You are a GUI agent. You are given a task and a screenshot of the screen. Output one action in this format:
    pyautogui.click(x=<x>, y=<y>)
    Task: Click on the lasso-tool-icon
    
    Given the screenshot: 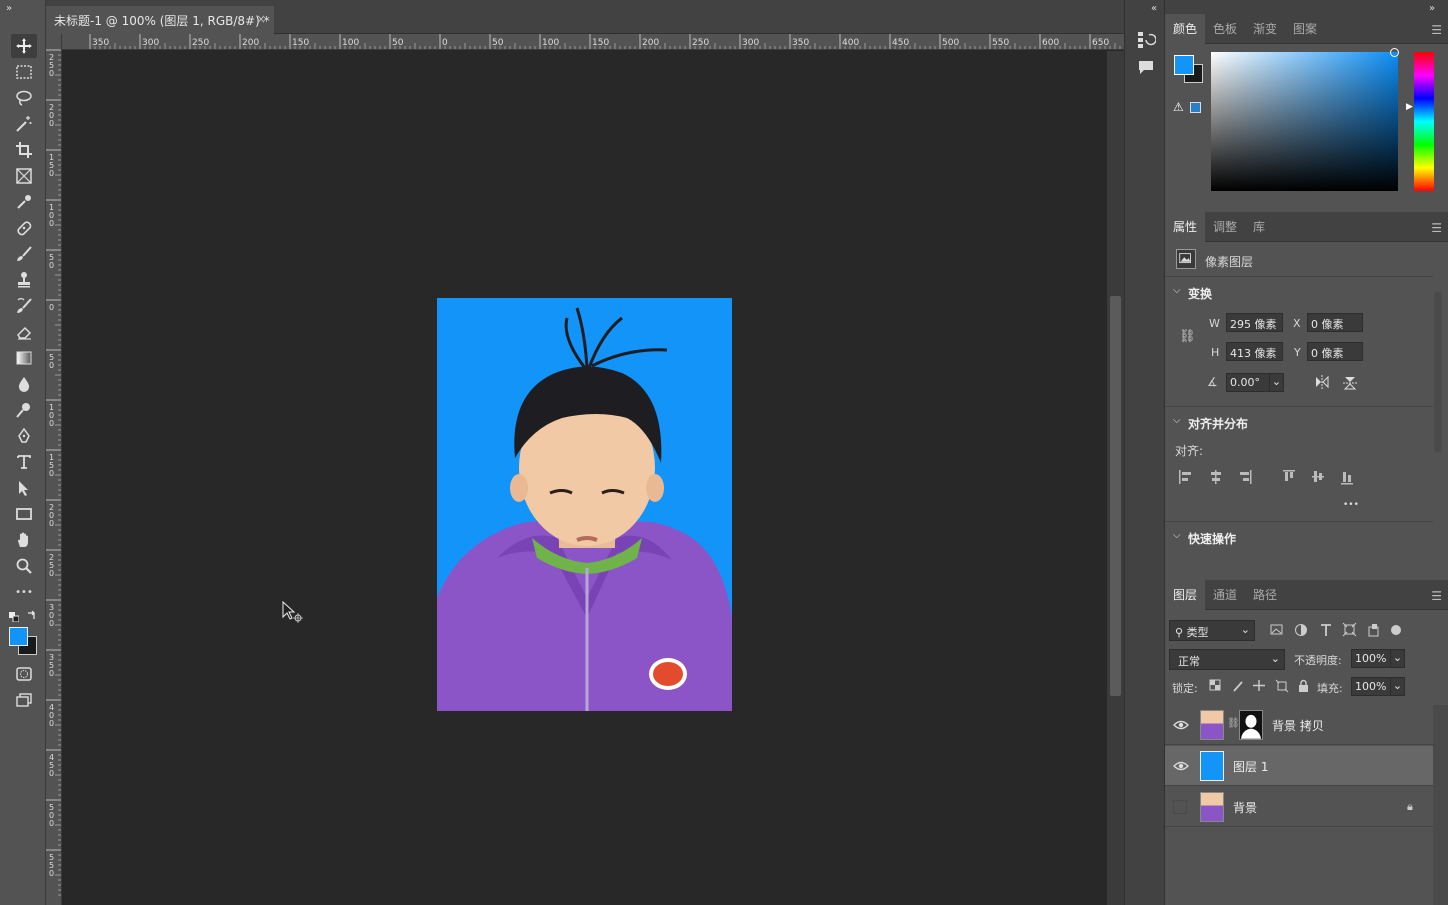 What is the action you would take?
    pyautogui.click(x=24, y=98)
    